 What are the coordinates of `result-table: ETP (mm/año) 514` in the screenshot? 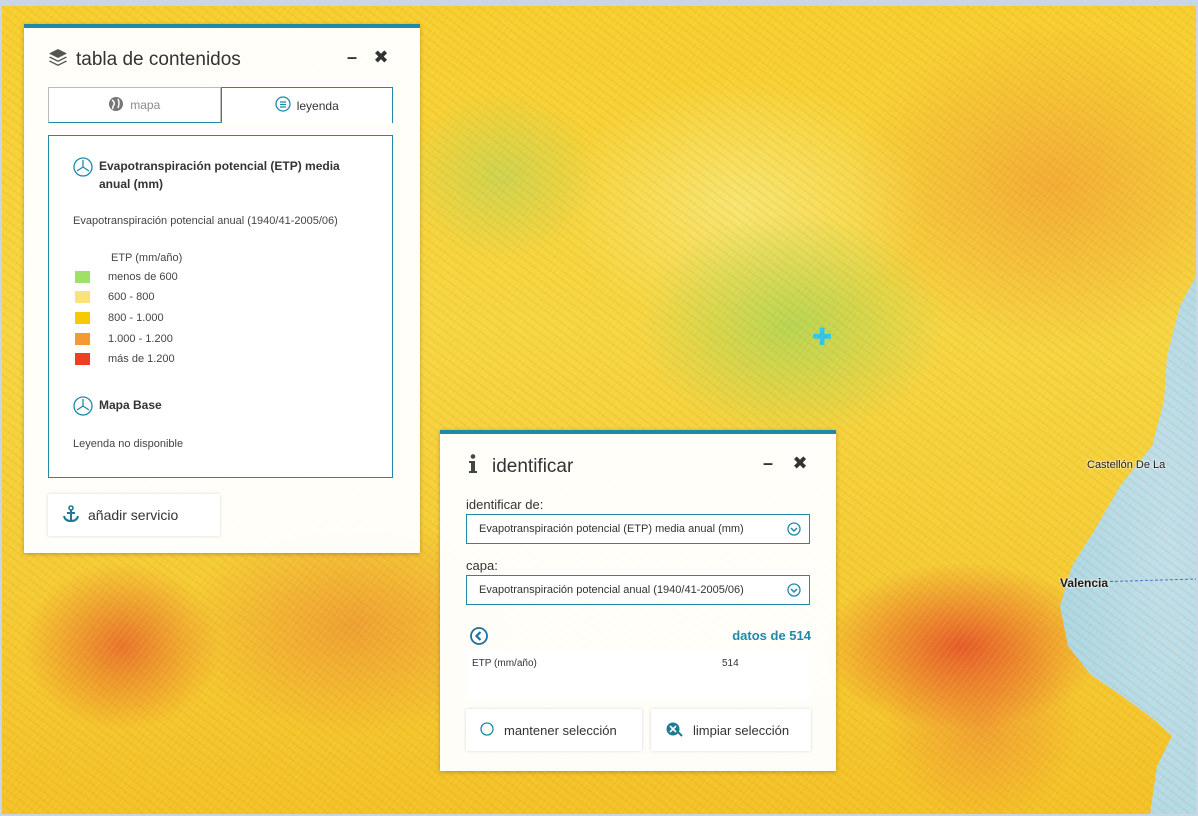 It's located at (638, 675).